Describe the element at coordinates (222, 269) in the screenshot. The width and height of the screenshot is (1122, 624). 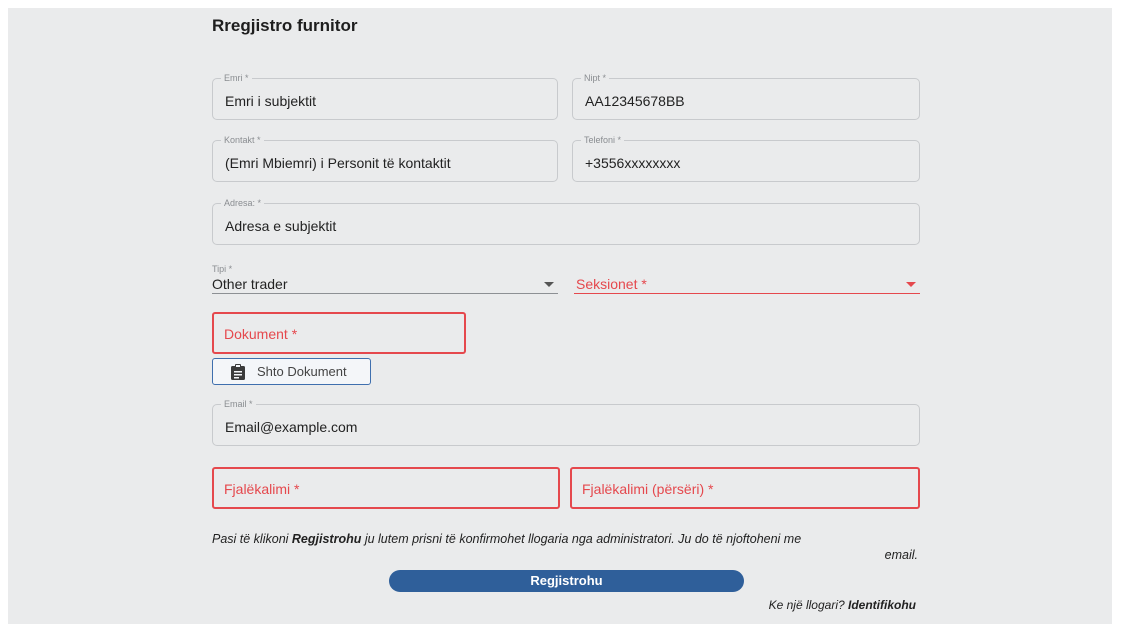
I see `type-label: Tipi *` at that location.